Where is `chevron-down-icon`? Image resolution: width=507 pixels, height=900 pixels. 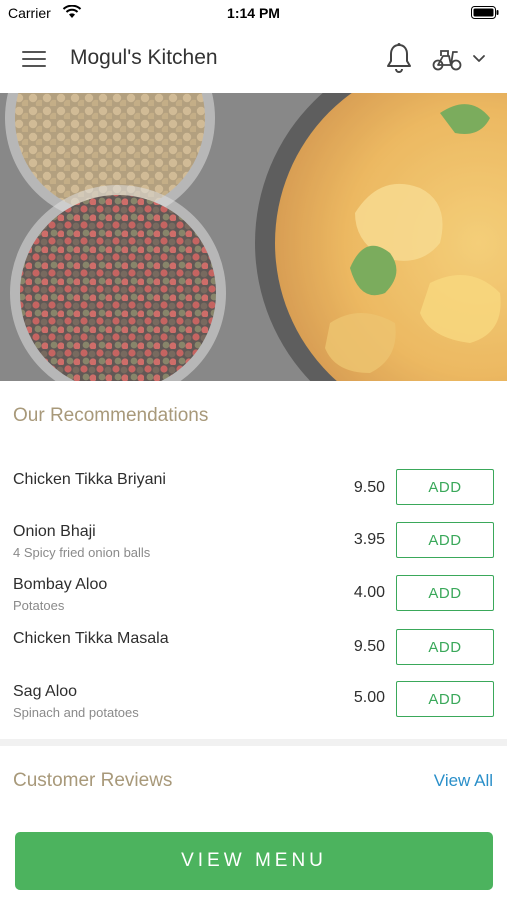
chevron-down-icon is located at coordinates (479, 59).